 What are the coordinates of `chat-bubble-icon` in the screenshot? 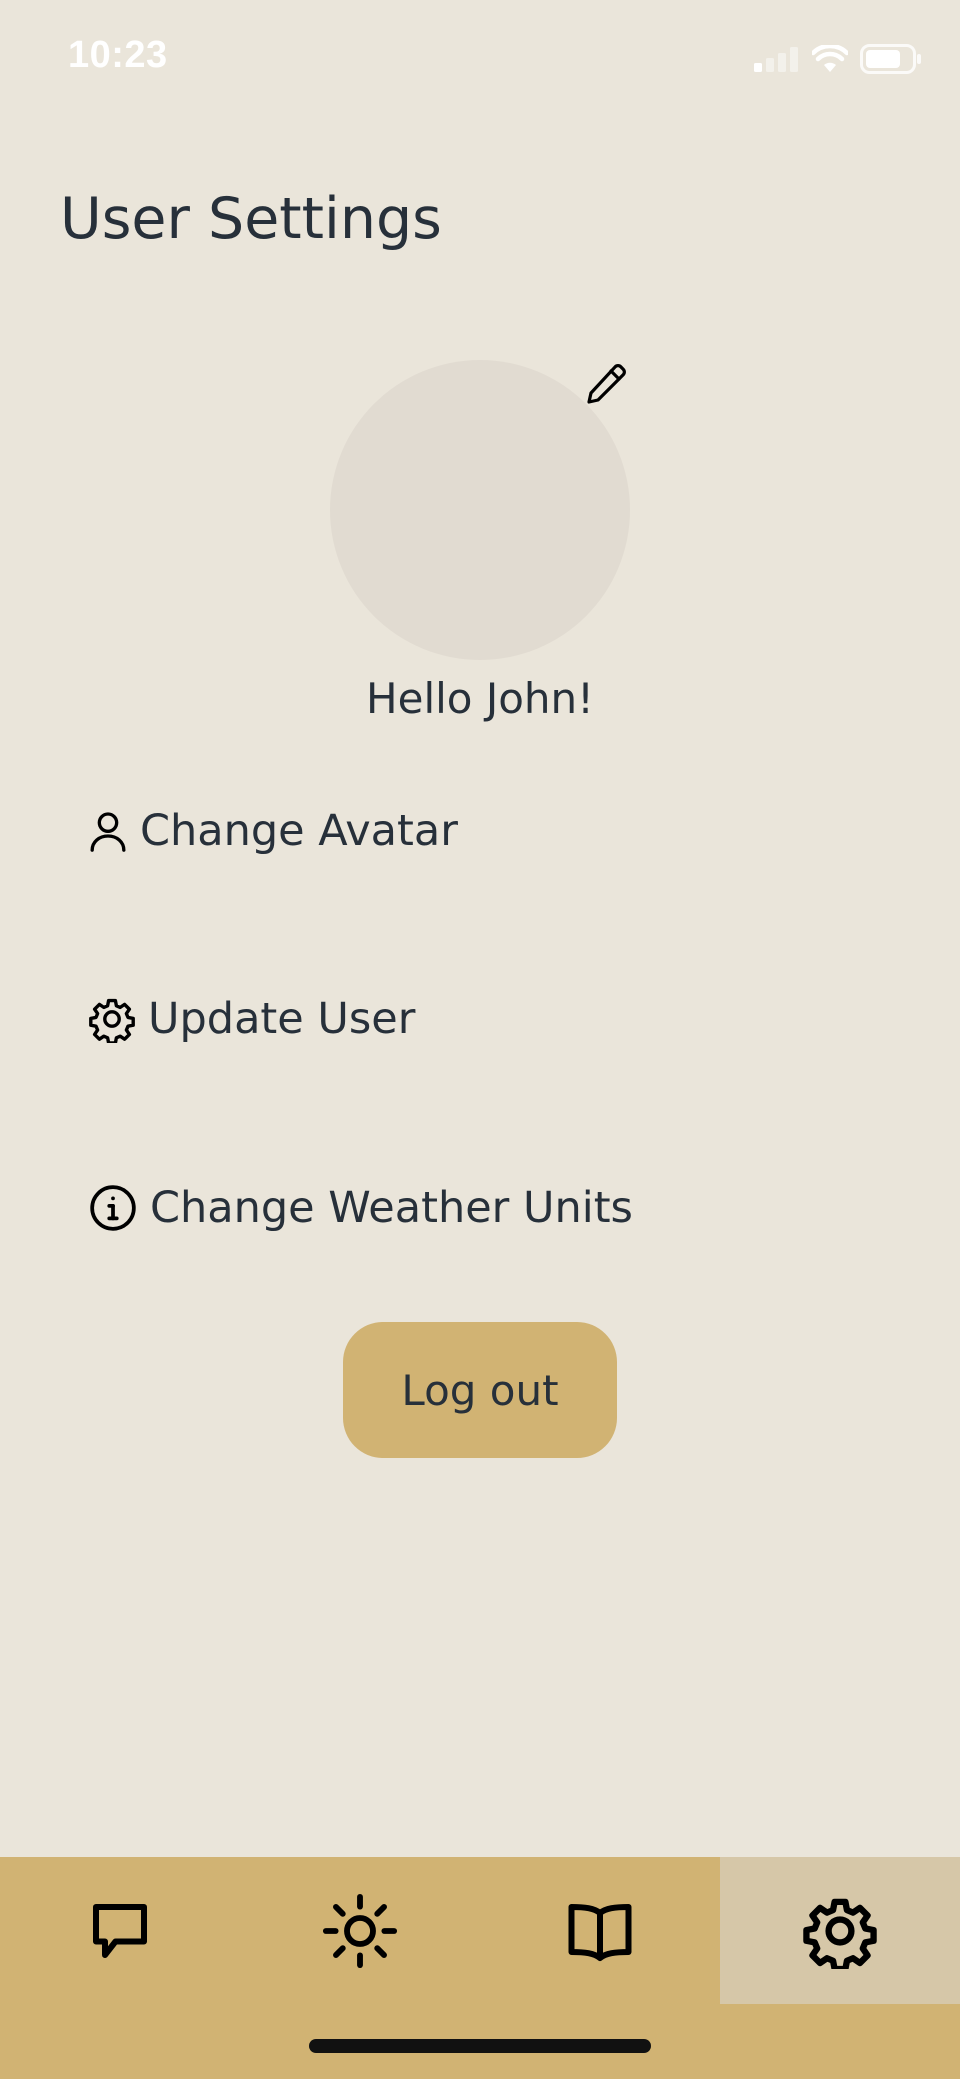 It's located at (120, 1930).